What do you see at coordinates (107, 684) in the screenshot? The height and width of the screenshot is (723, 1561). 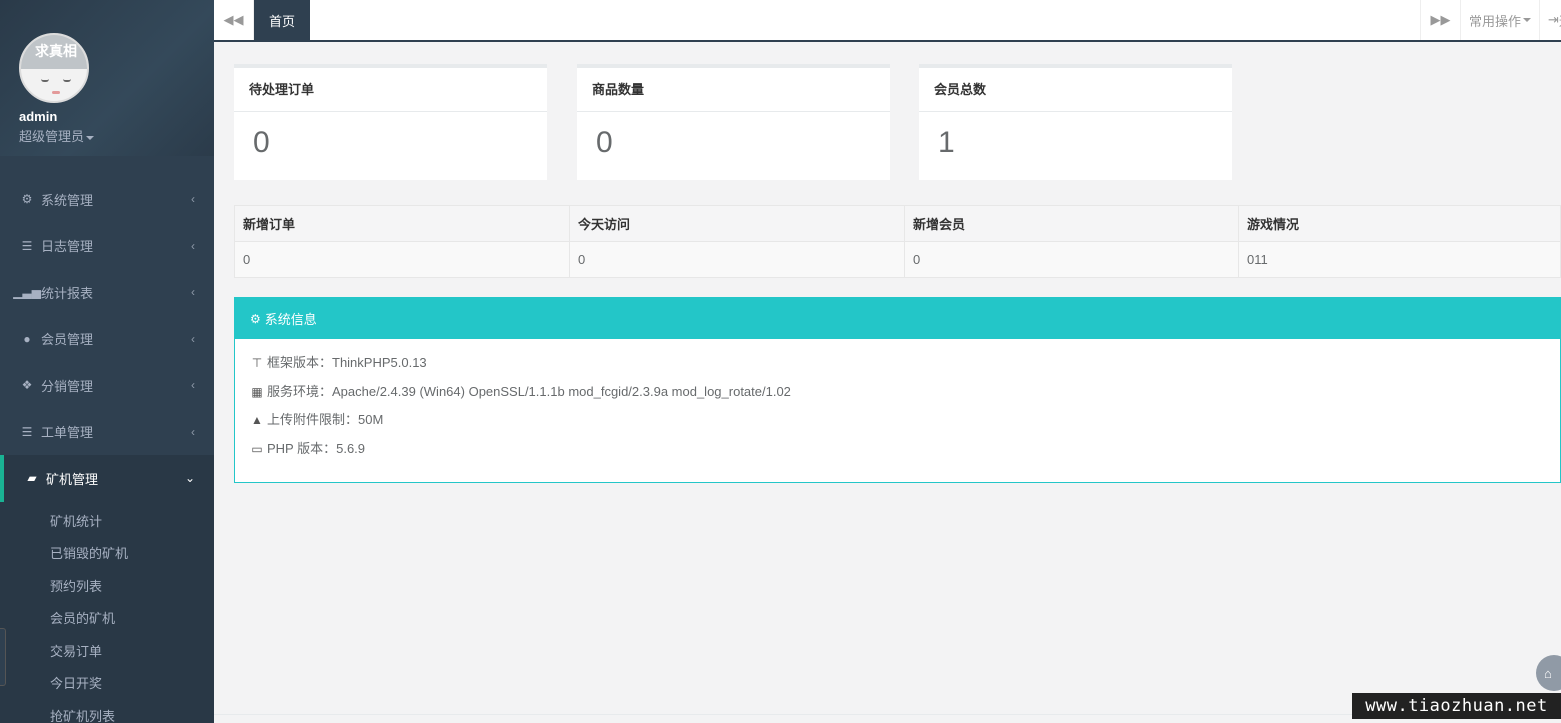 I see `submenu-item: 今日开奖` at bounding box center [107, 684].